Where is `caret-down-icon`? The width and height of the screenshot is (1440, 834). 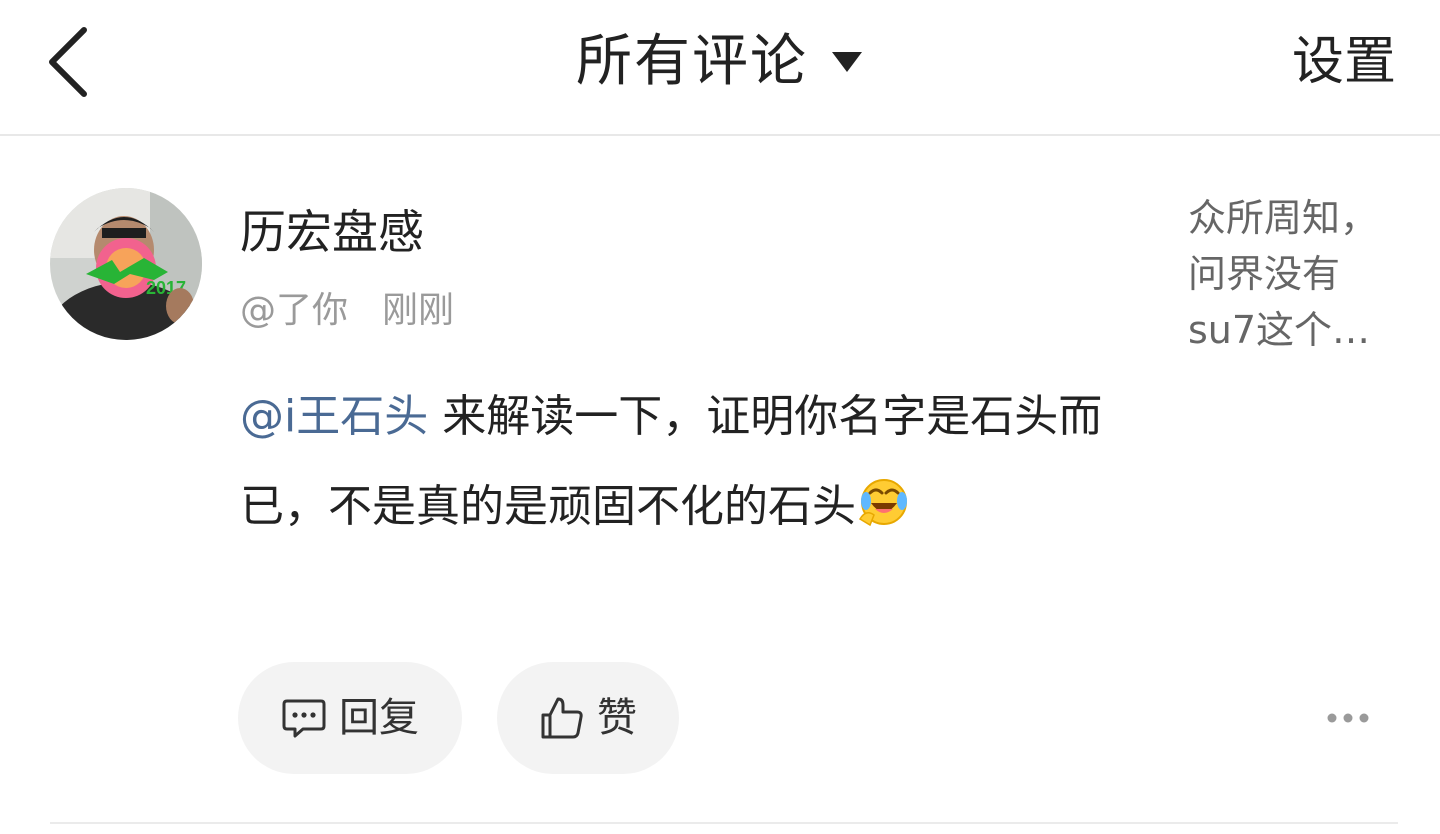
caret-down-icon is located at coordinates (847, 62).